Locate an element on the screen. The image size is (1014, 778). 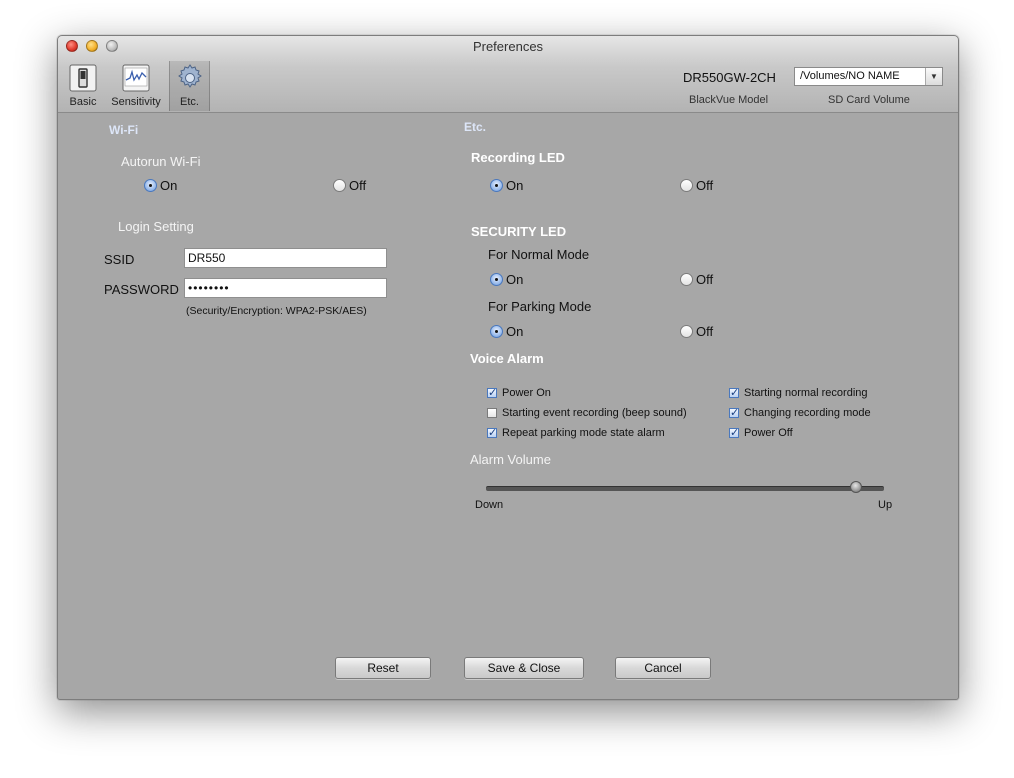
window-title: Preferences is located at coordinates (508, 46).